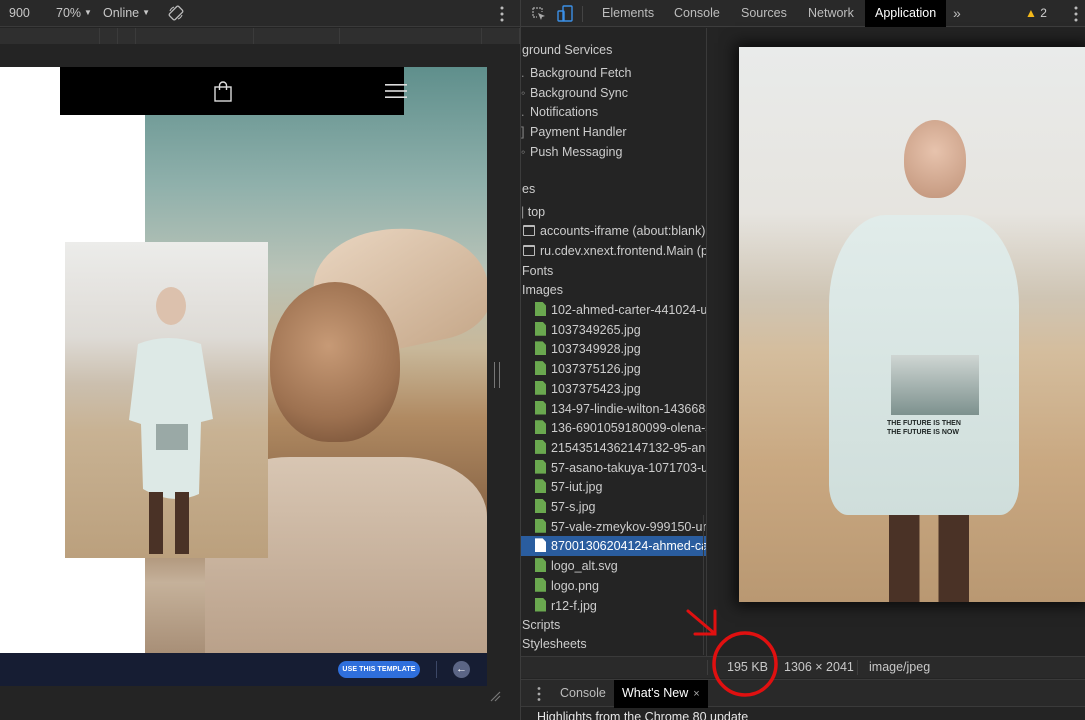 Image resolution: width=1085 pixels, height=720 pixels. What do you see at coordinates (576, 151) in the screenshot?
I see `background-service-label: Push Messaging` at bounding box center [576, 151].